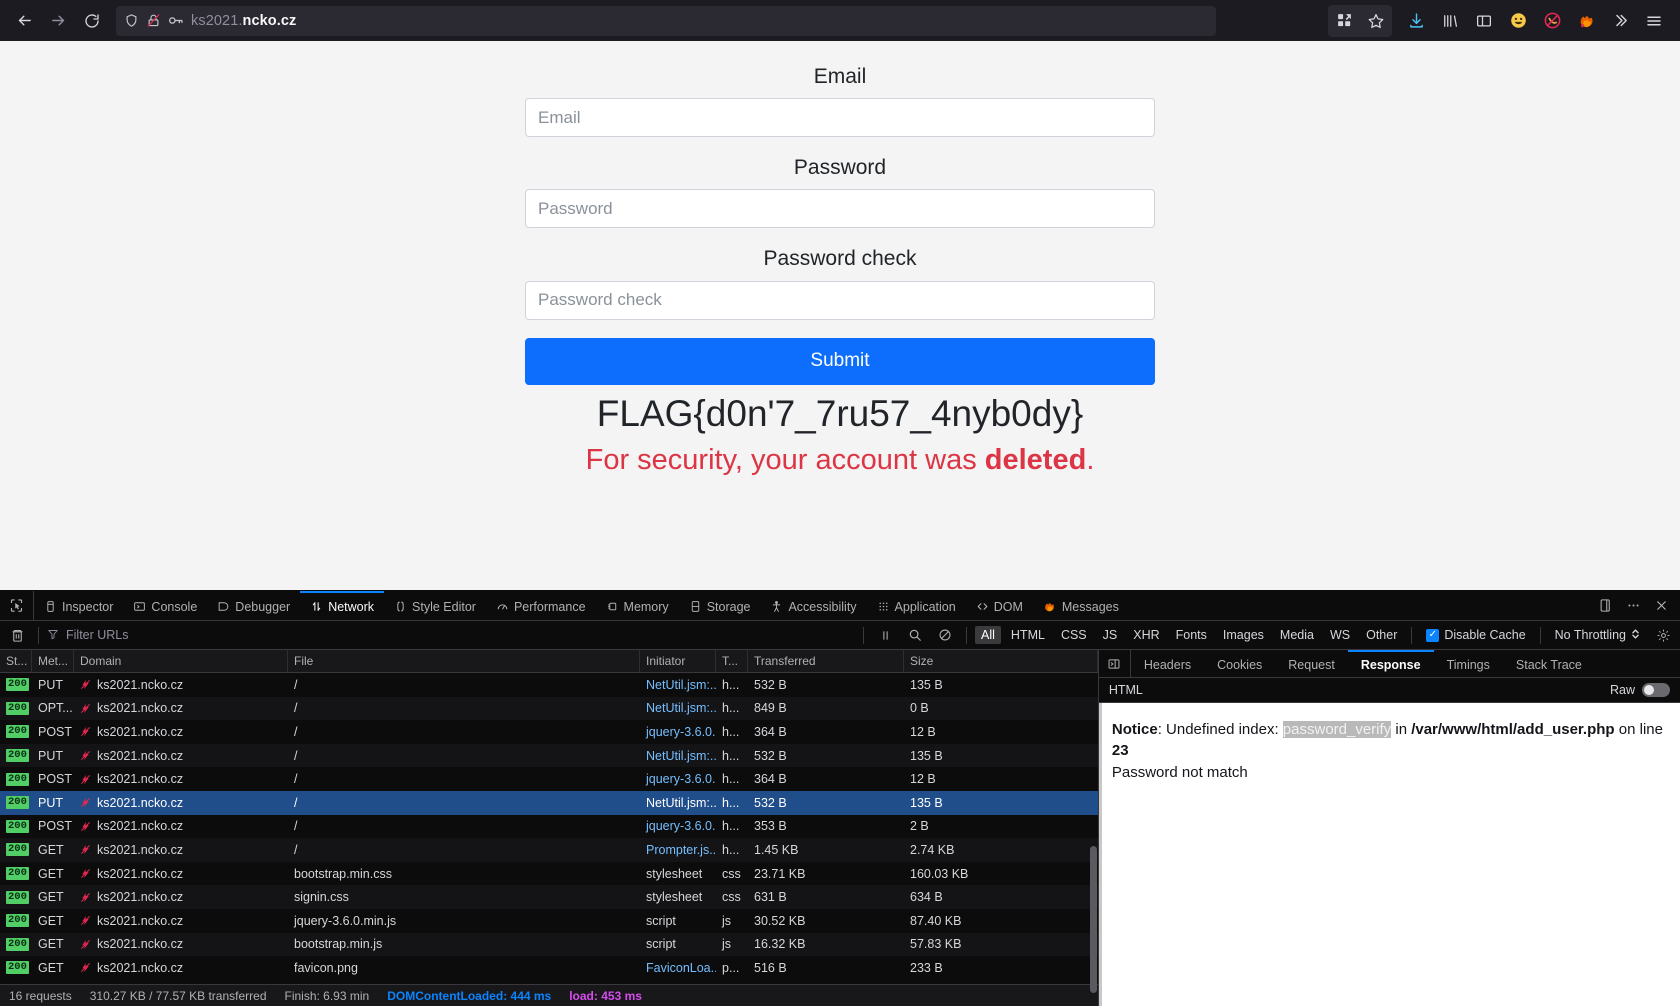  I want to click on type-filter-images: Images, so click(1243, 635).